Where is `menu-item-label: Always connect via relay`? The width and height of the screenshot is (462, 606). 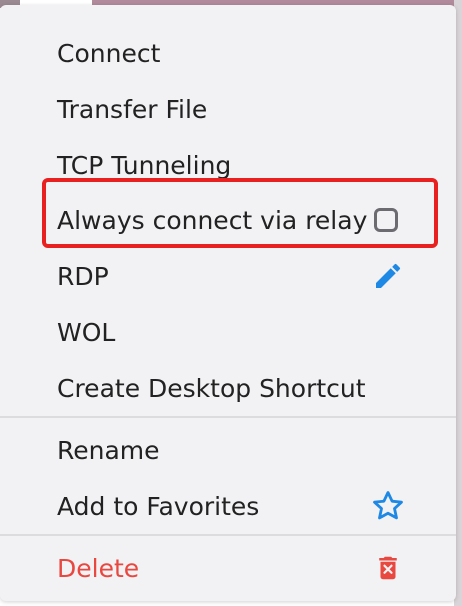 menu-item-label: Always connect via relay is located at coordinates (212, 220).